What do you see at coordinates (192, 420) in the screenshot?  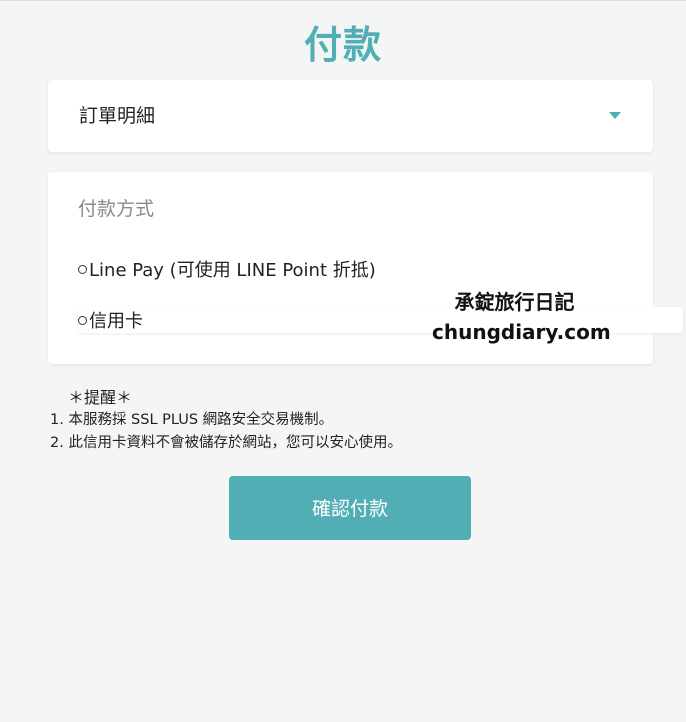 I see `reminder-item: 1. 本服務採 SSL PLUS 網路安全交易機制。` at bounding box center [192, 420].